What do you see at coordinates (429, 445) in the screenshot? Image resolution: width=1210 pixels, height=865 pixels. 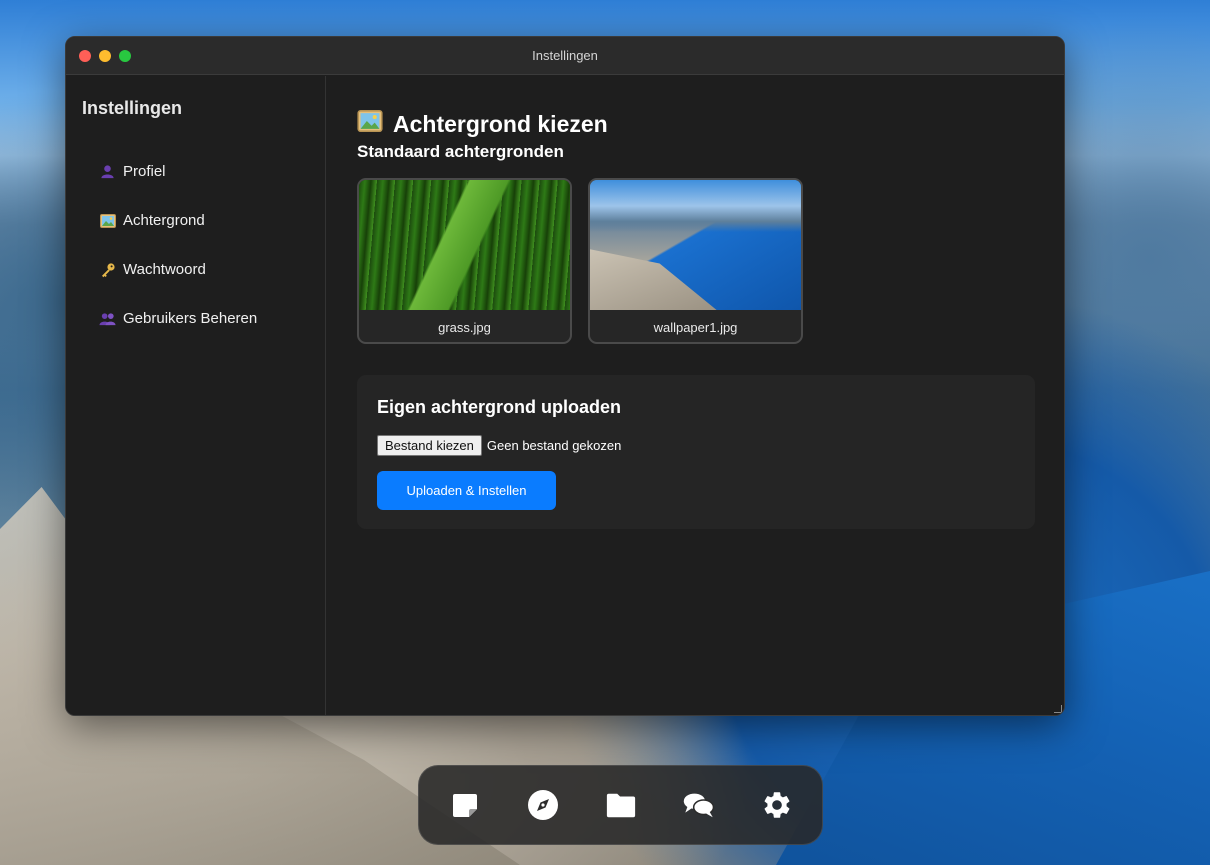 I see `choose-file-button: Bestand kiezen` at bounding box center [429, 445].